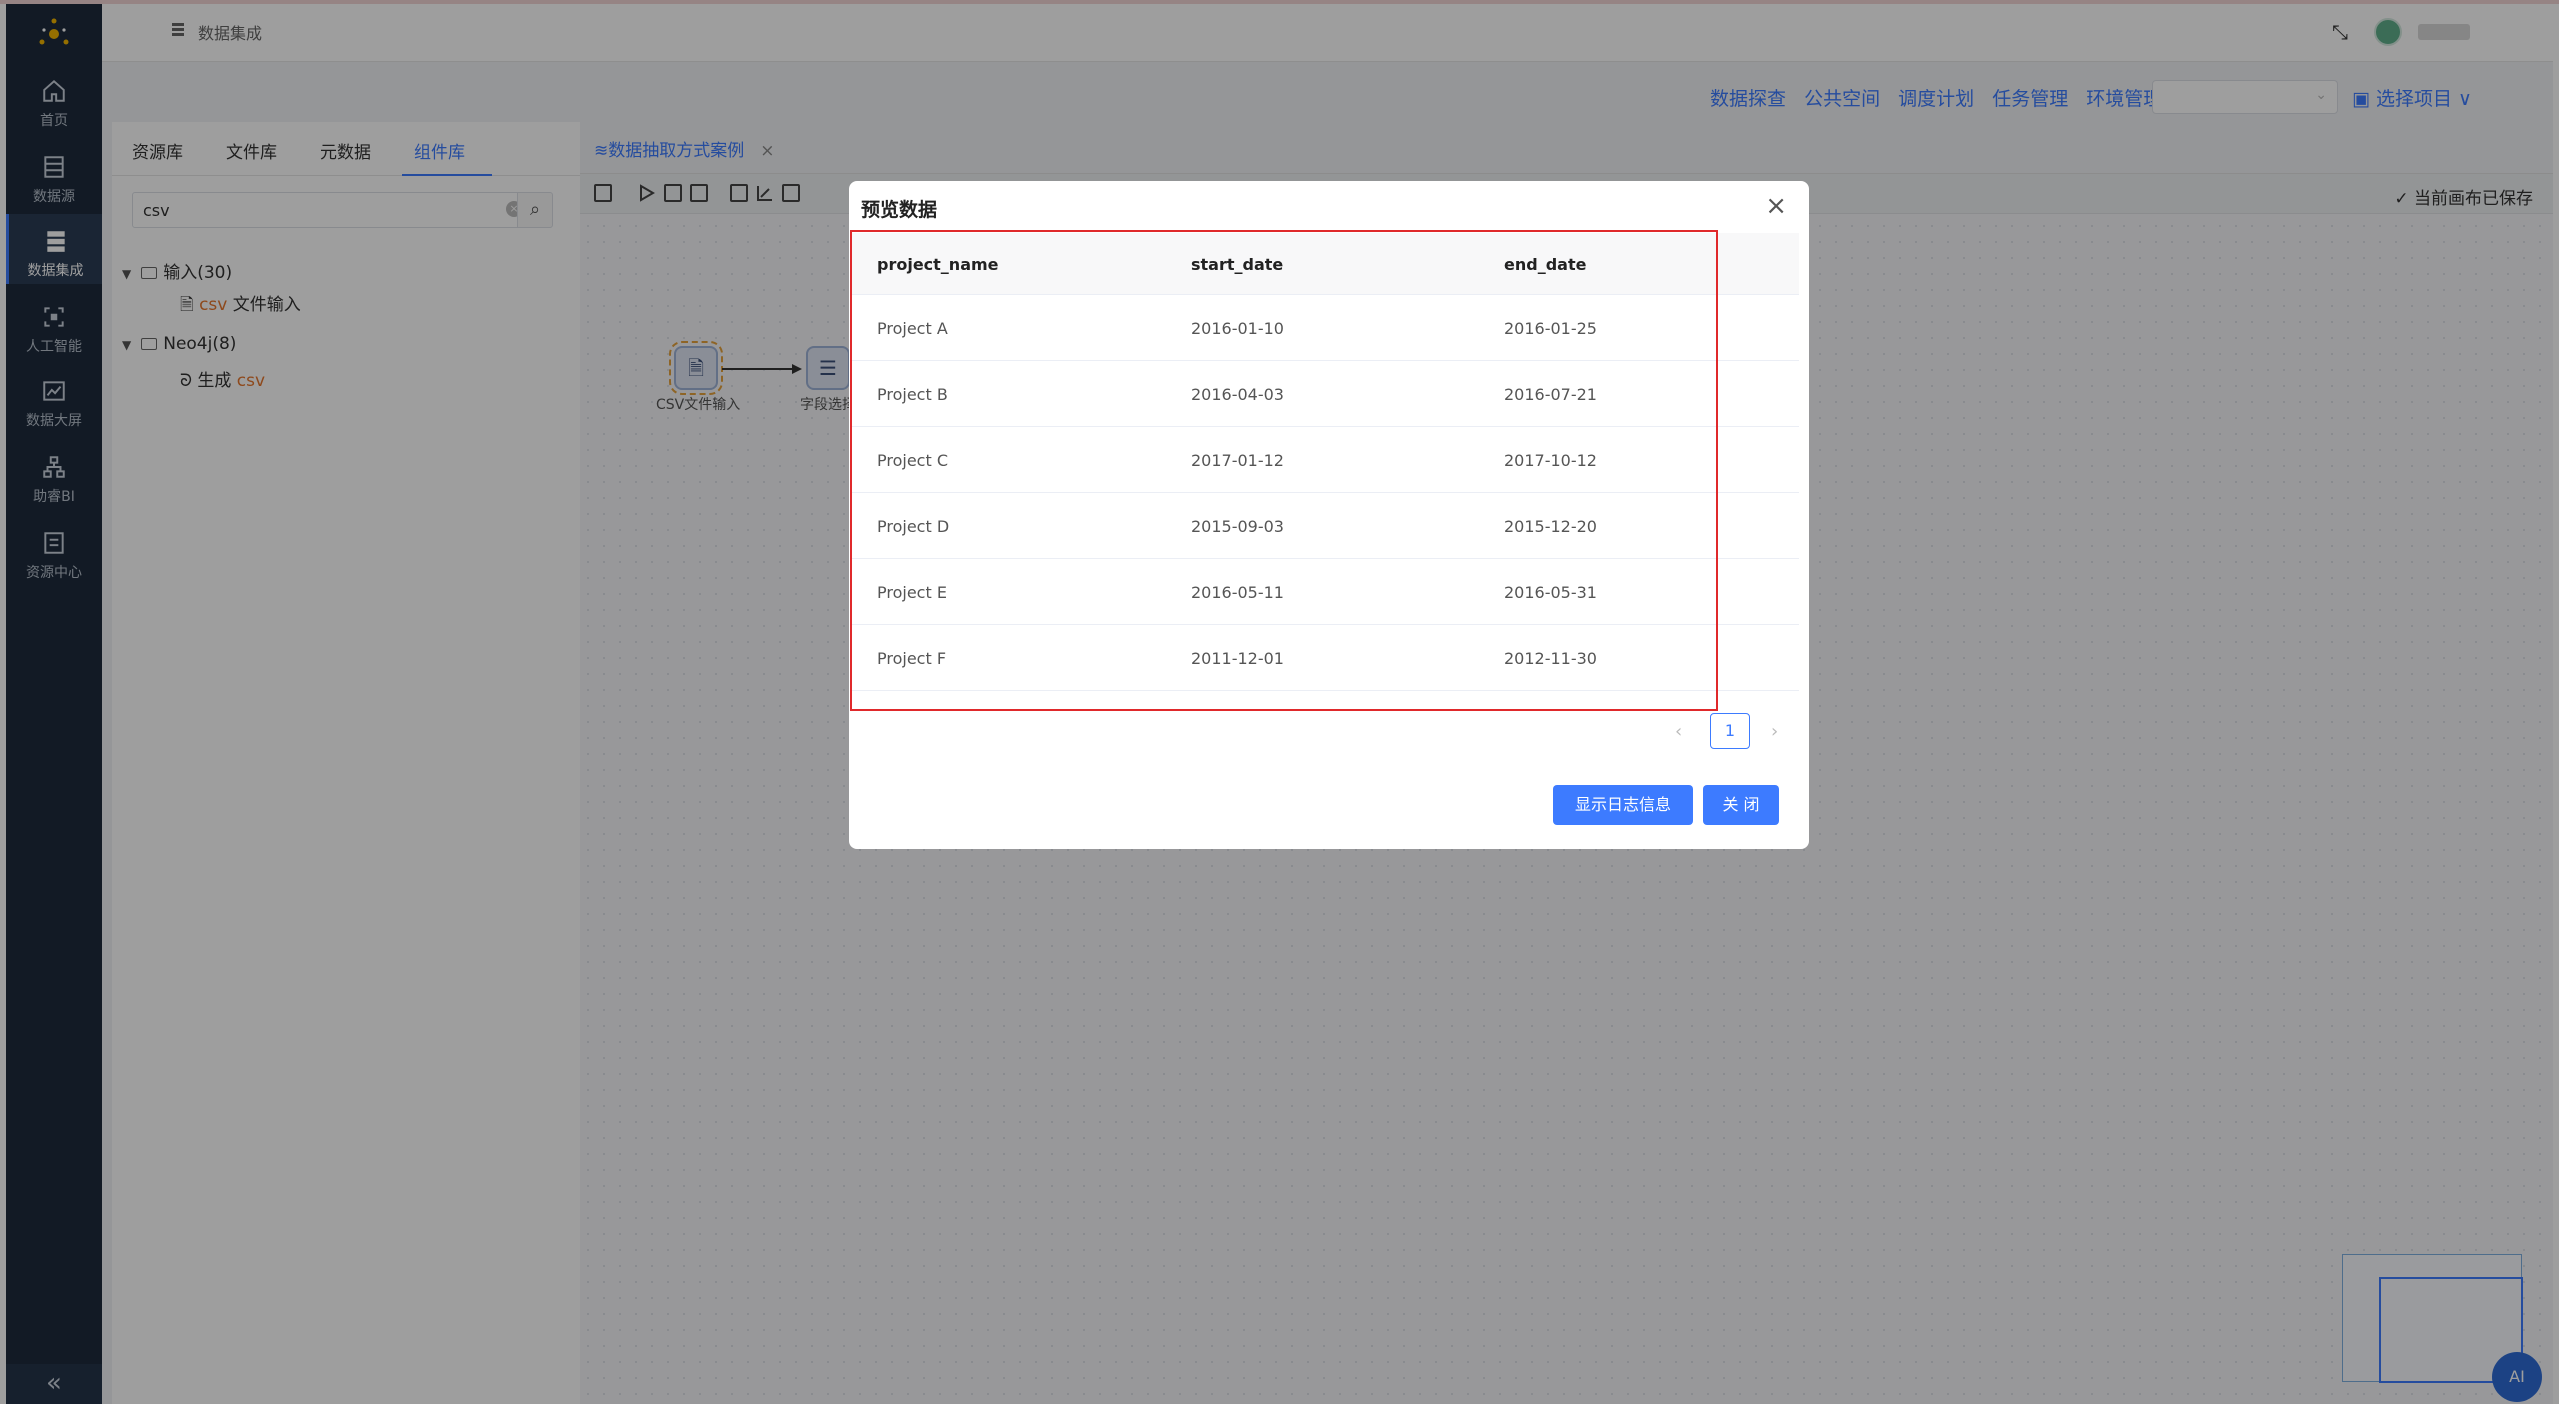 This screenshot has width=2559, height=1404. I want to click on column-header: end_date, so click(1545, 264).